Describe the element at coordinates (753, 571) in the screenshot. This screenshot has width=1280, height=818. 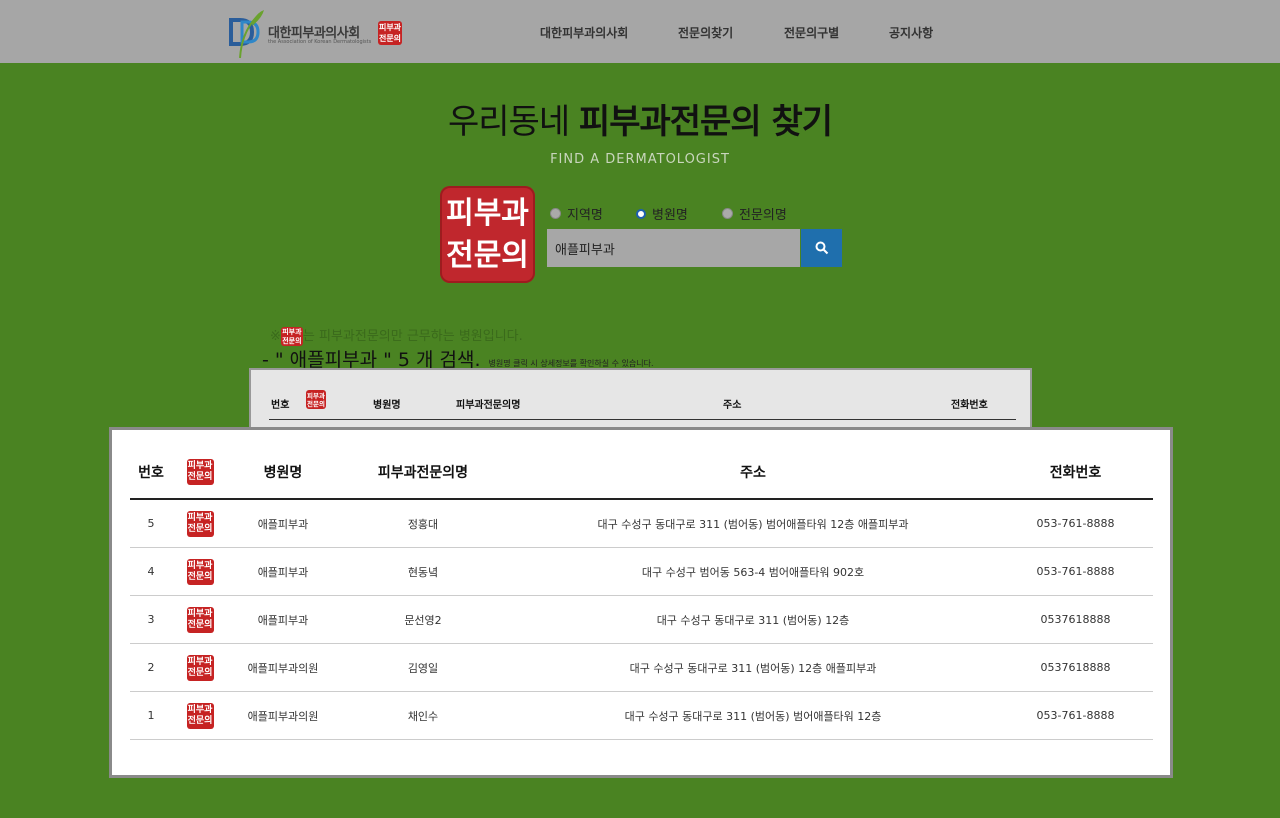
I see `cell-address: 대구 수성구 범어동 563-4 범어애플타워 902호` at that location.